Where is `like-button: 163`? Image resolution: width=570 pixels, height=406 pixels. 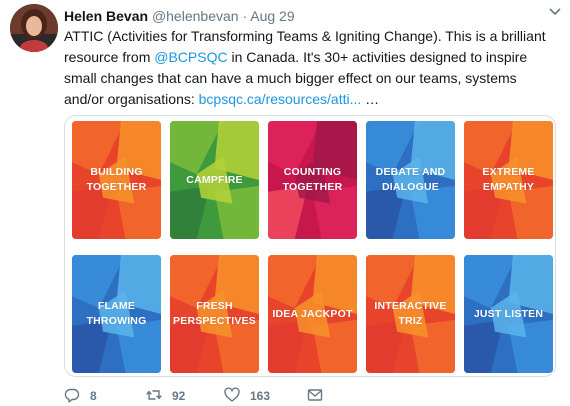 like-button: 163 is located at coordinates (247, 396).